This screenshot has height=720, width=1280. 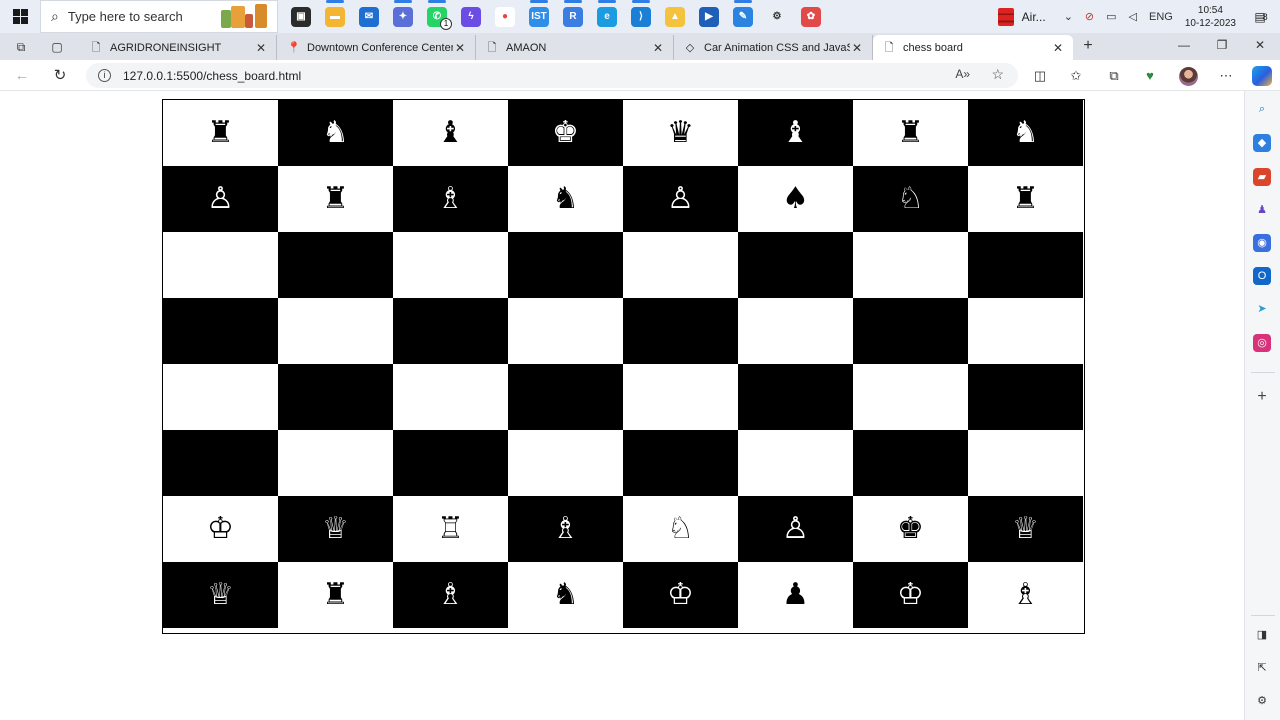 What do you see at coordinates (1265, 16) in the screenshot?
I see `notification-count: 8` at bounding box center [1265, 16].